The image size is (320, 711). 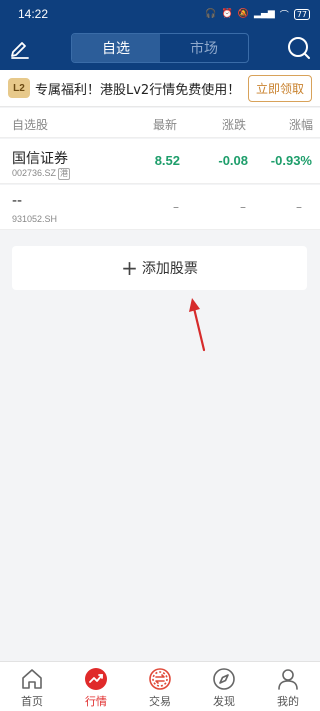 What do you see at coordinates (64, 174) in the screenshot?
I see `hk-badge: 港` at bounding box center [64, 174].